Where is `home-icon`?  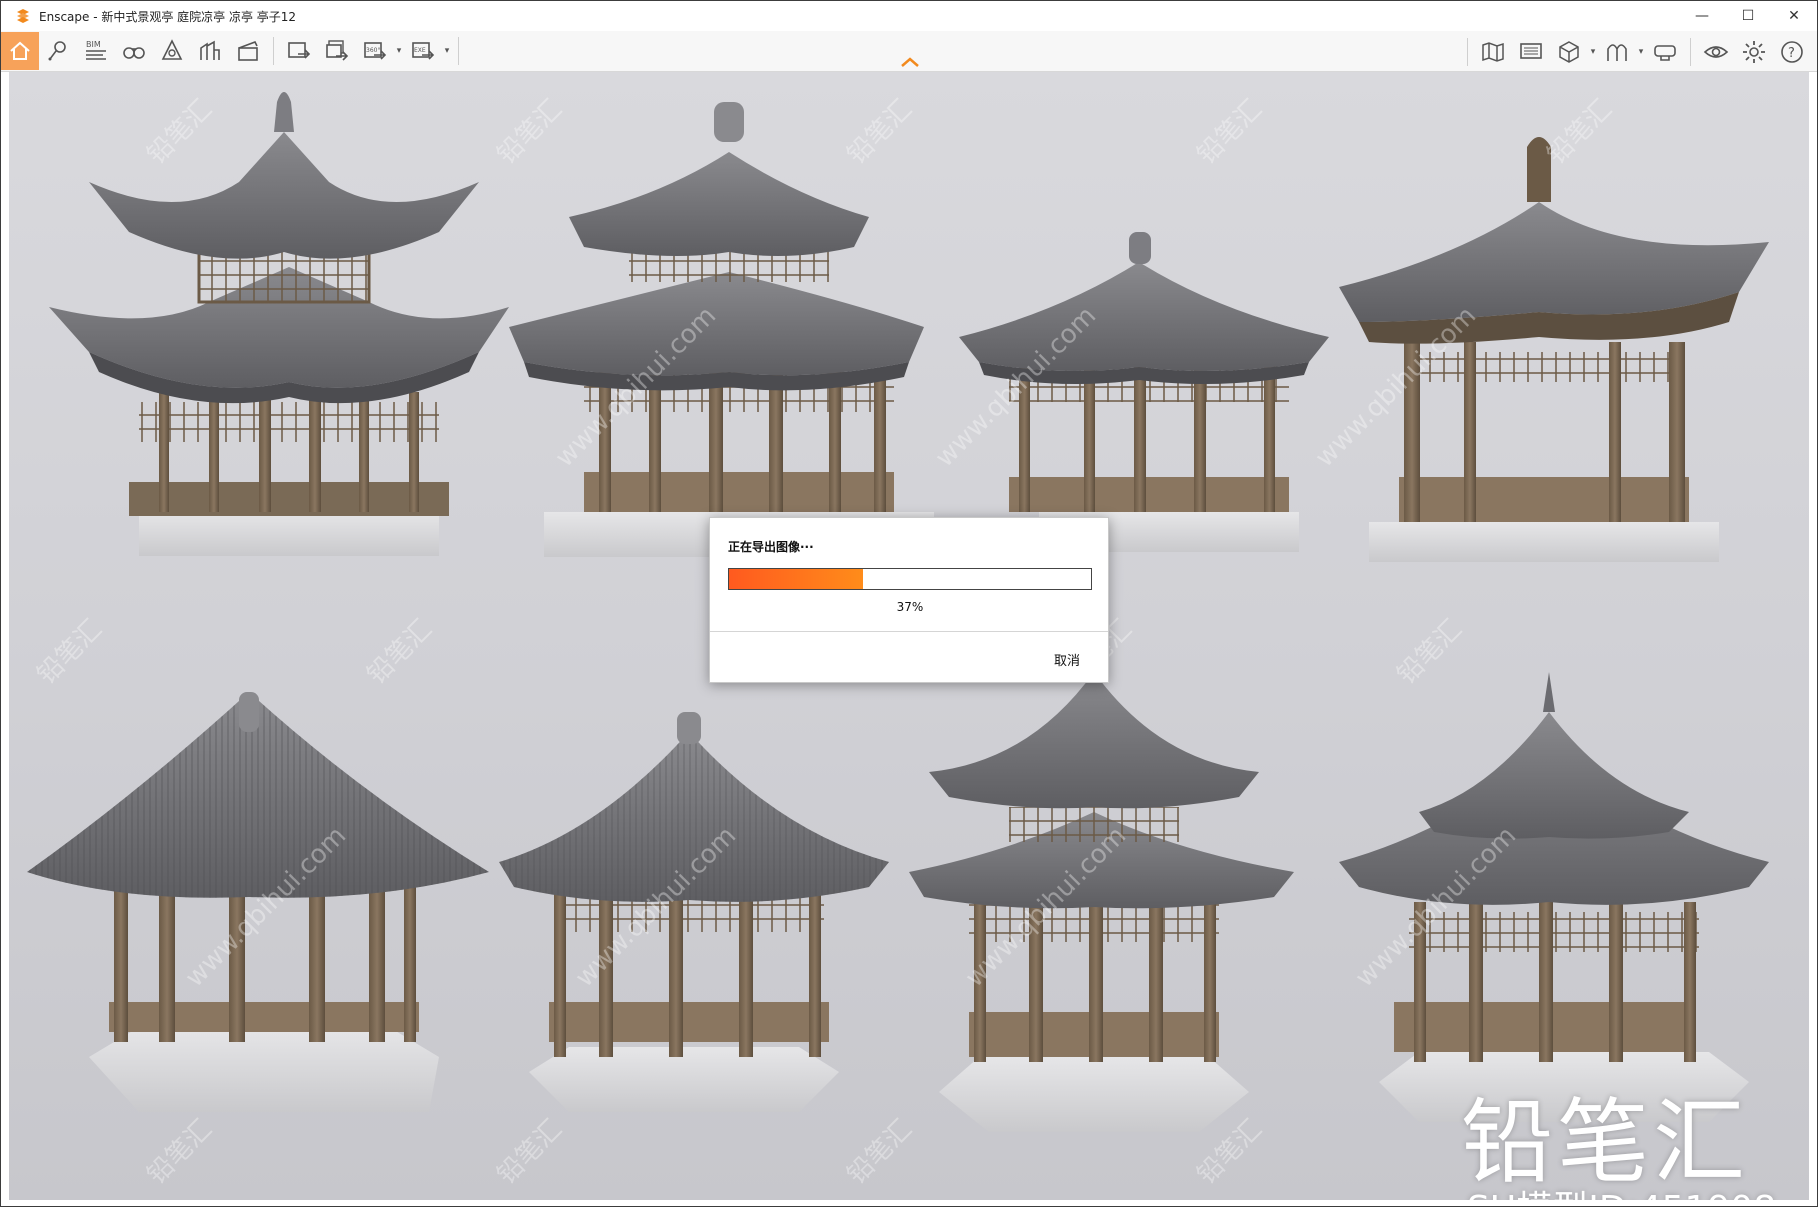 home-icon is located at coordinates (20, 50).